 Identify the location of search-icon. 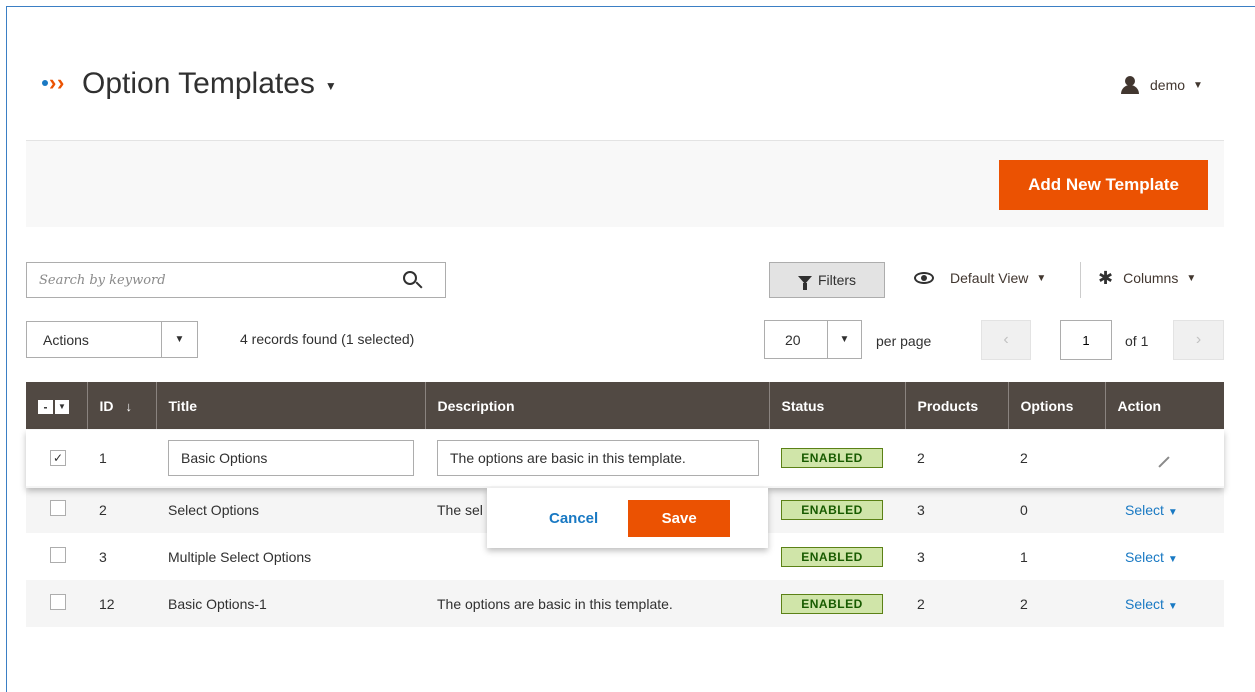
(413, 281).